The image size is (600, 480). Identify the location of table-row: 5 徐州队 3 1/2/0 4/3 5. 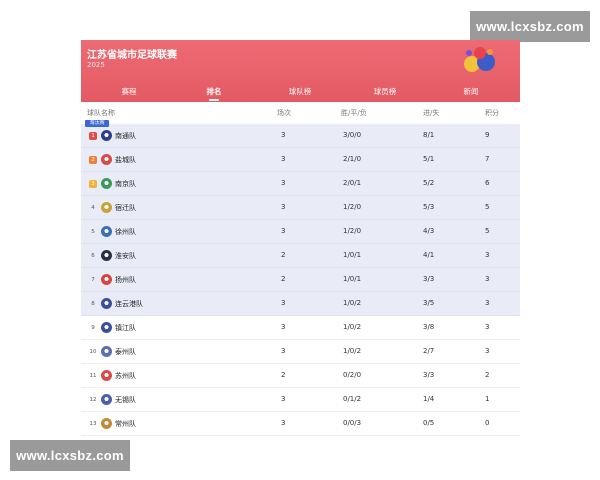
(300, 232).